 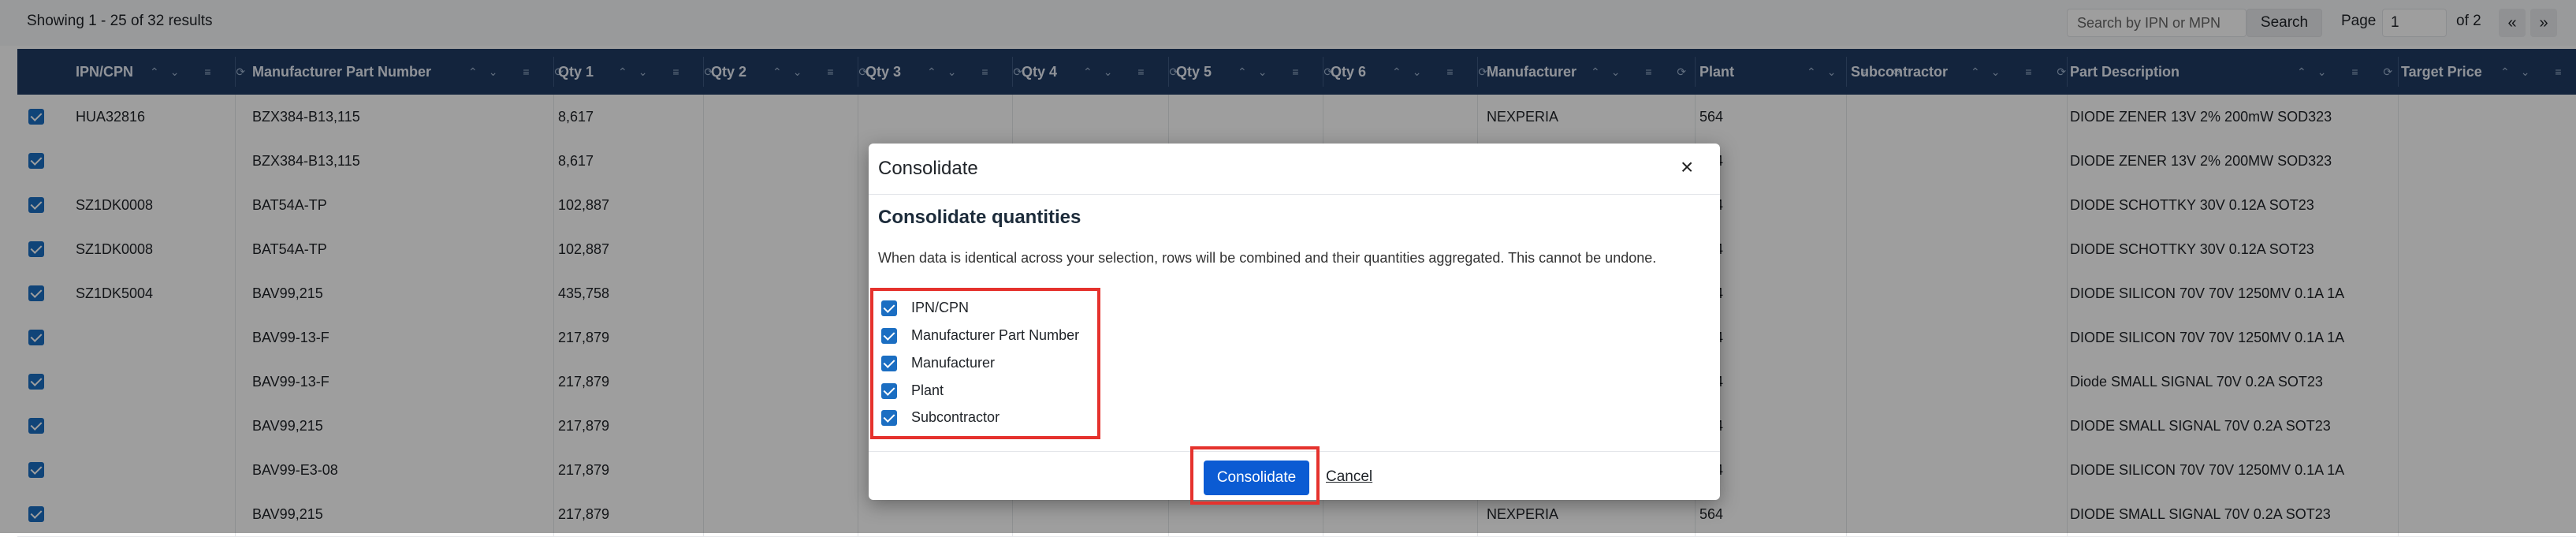 I want to click on highlight-box-options, so click(x=985, y=363).